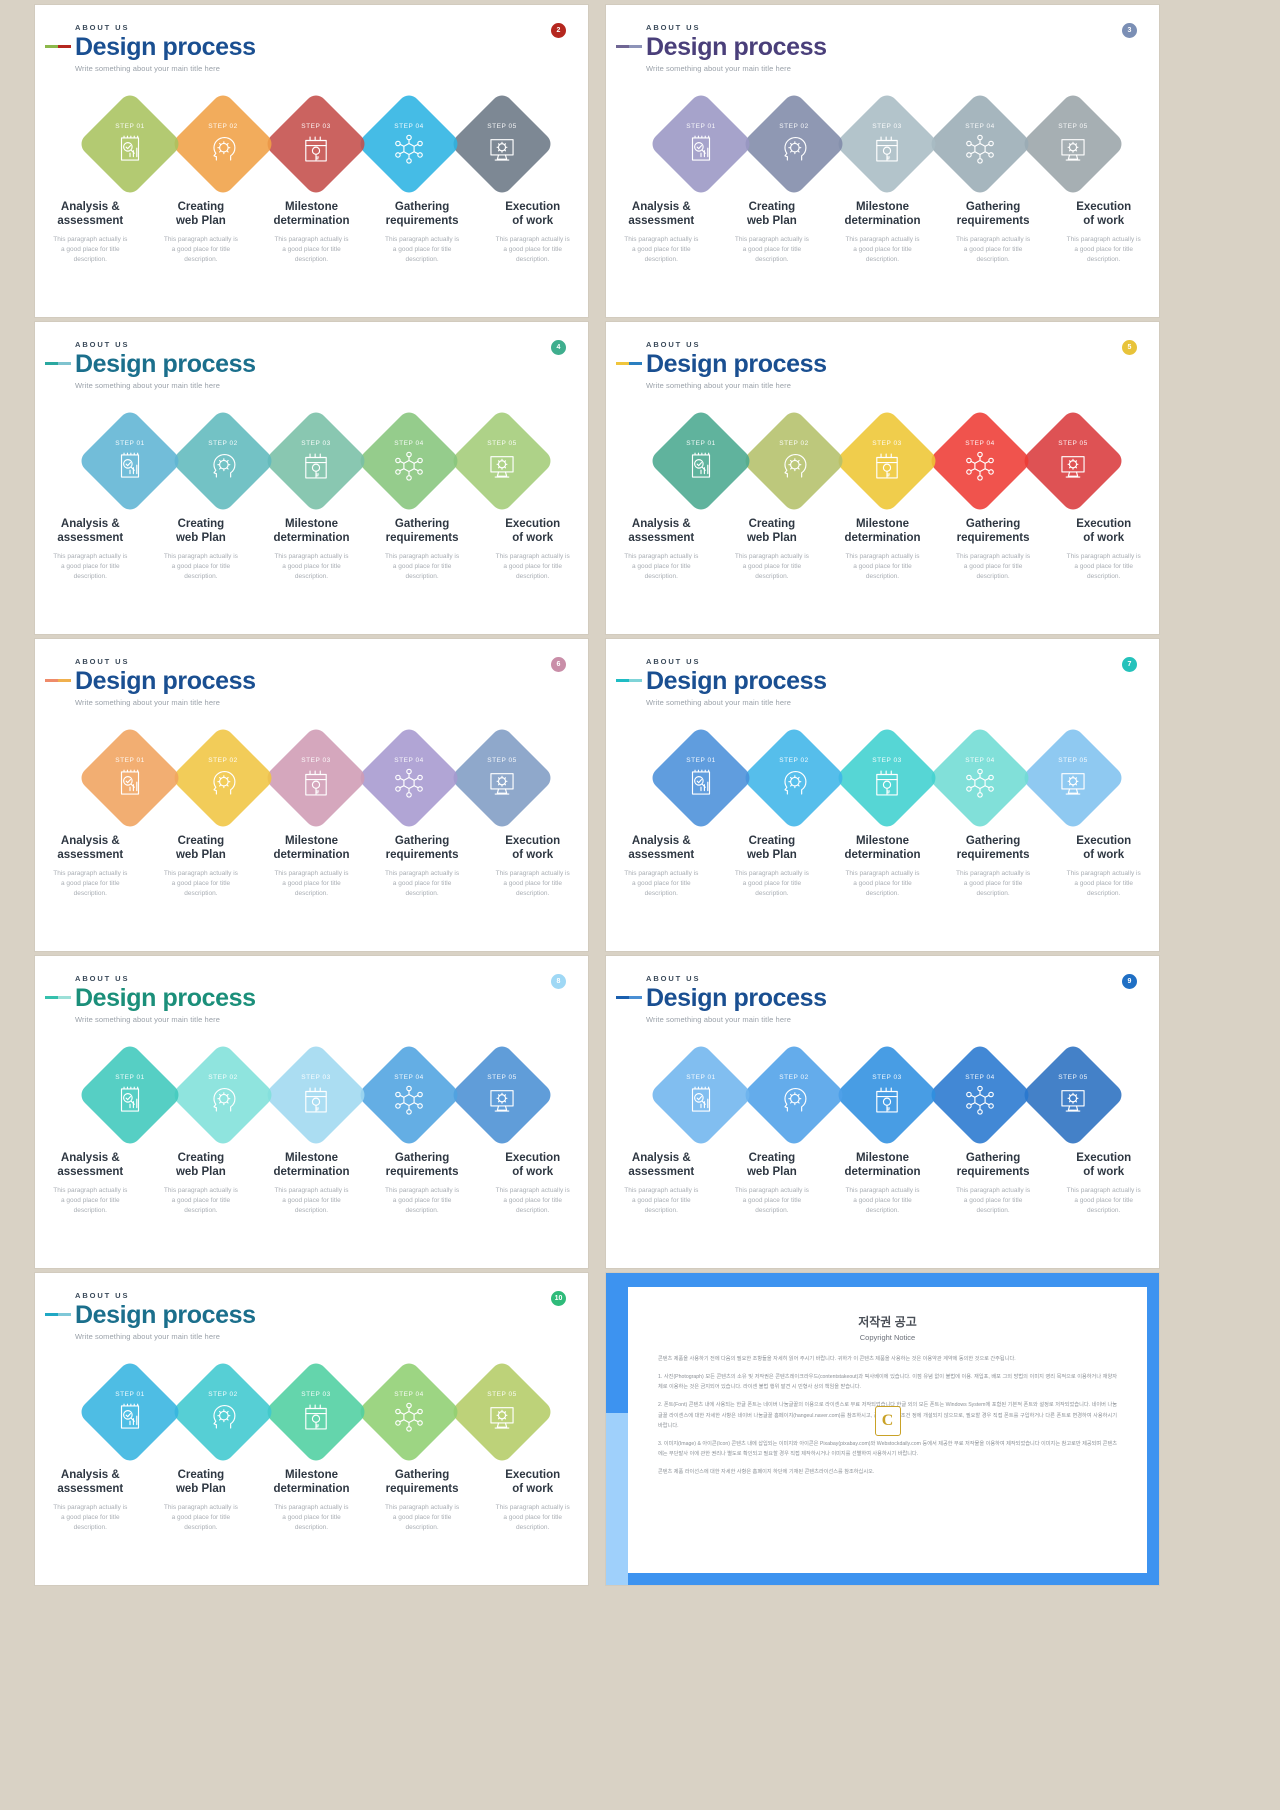 Image resolution: width=1280 pixels, height=1810 pixels. Describe the element at coordinates (736, 681) in the screenshot. I see `page-title: Design process` at that location.